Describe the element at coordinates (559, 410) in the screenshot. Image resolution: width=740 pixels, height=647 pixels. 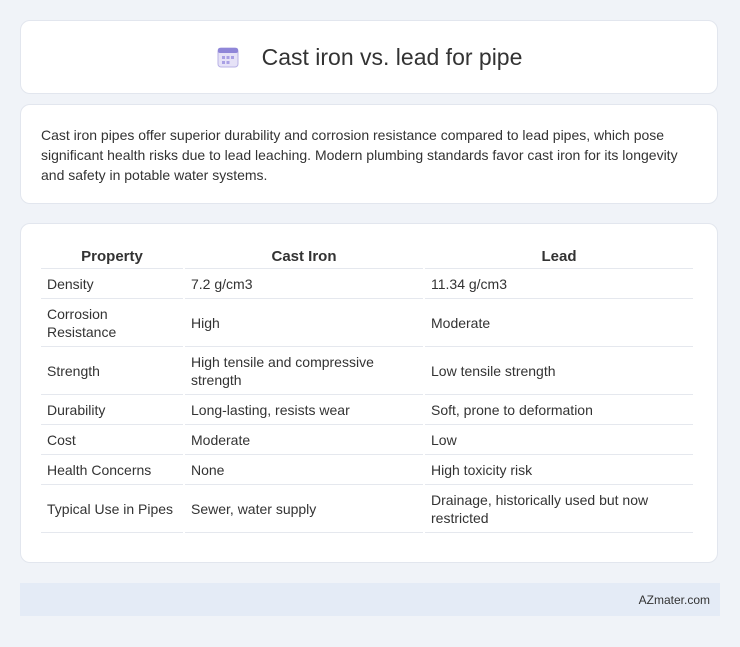
I see `lead-cell: Soft, prone to deformation` at that location.